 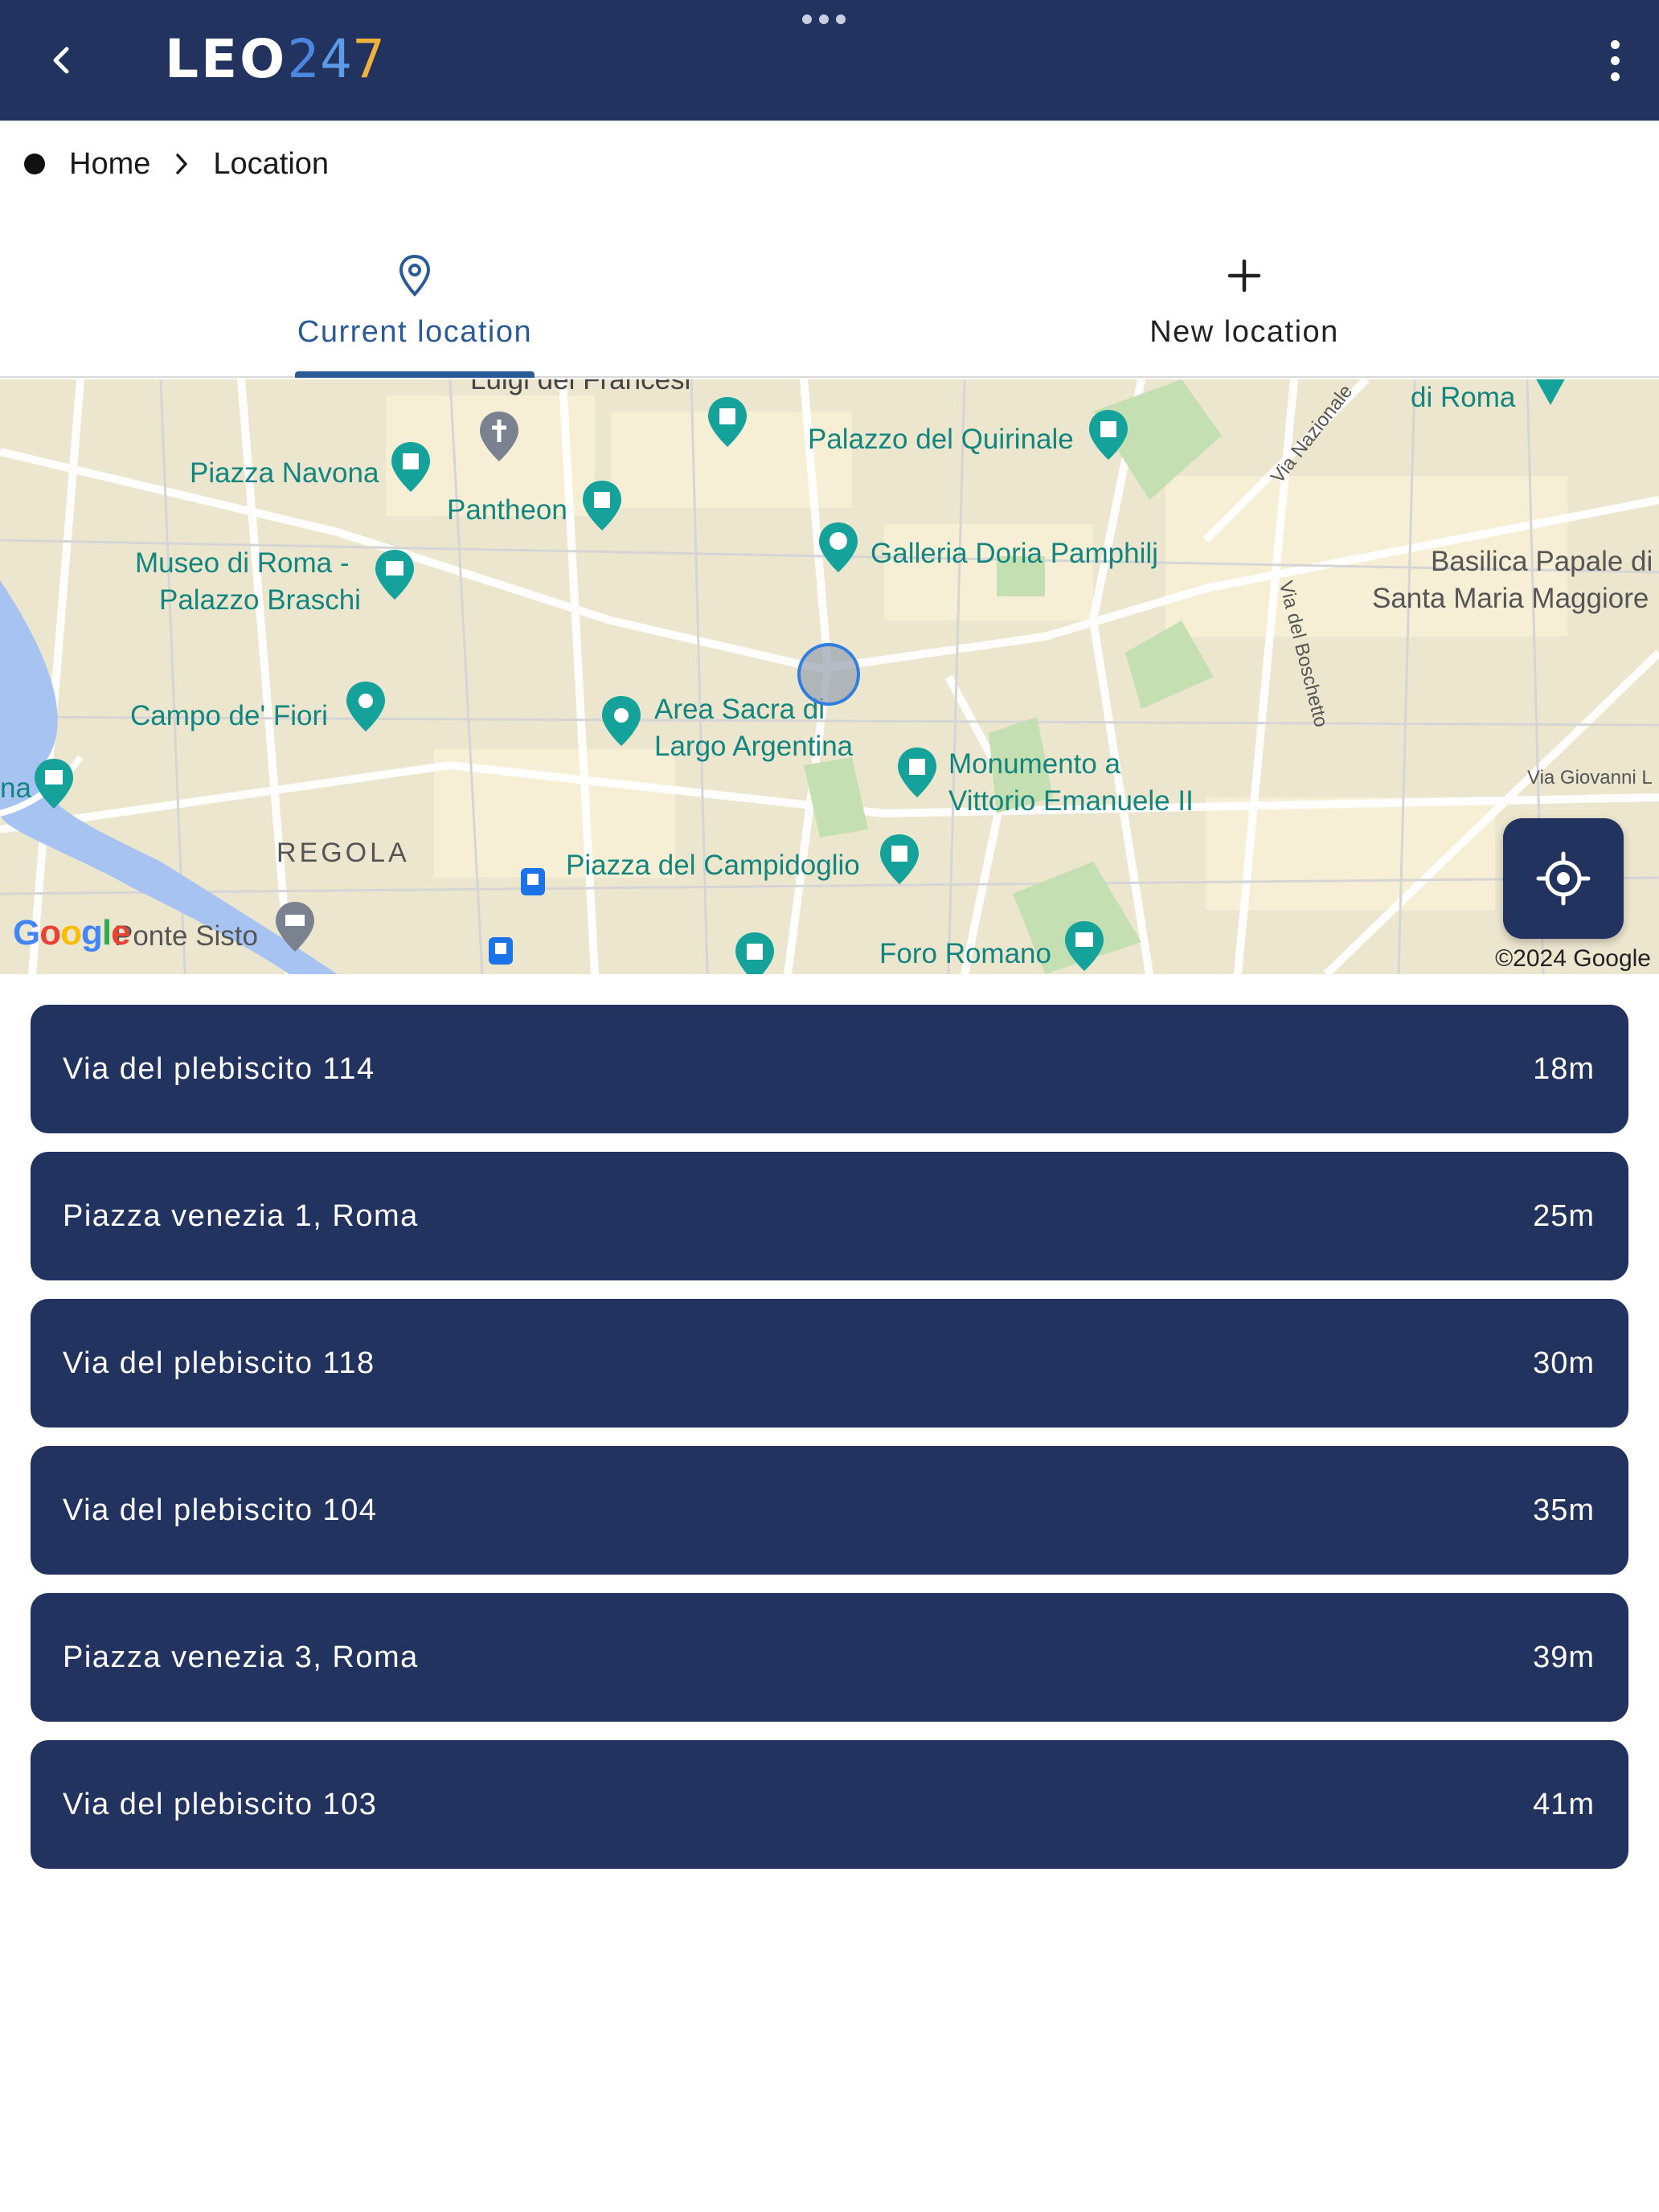 What do you see at coordinates (1564, 1804) in the screenshot?
I see `location-distance: 41m` at bounding box center [1564, 1804].